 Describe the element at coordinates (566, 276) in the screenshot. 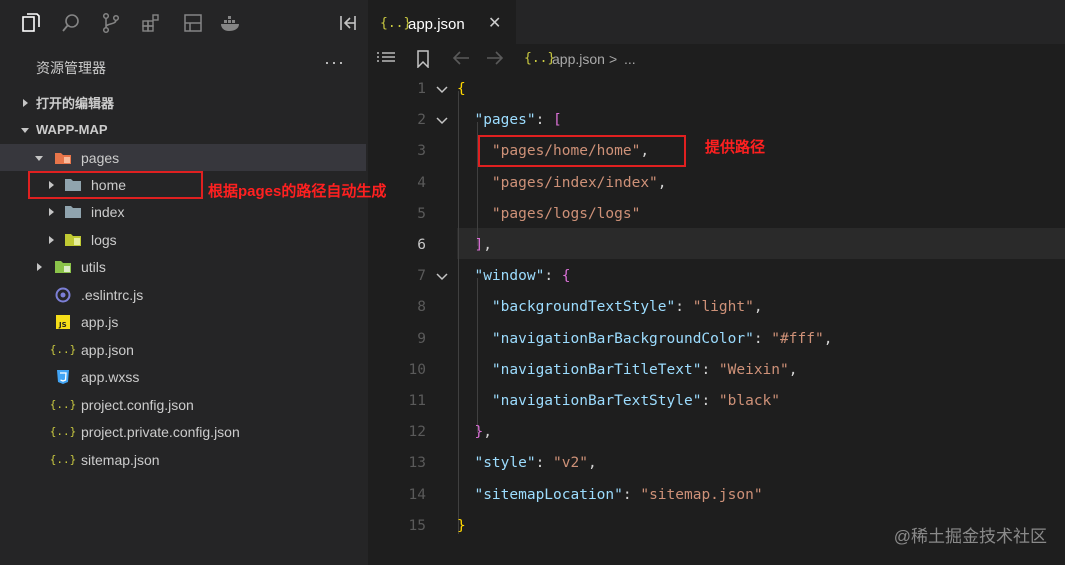

I see `code-token: {` at that location.